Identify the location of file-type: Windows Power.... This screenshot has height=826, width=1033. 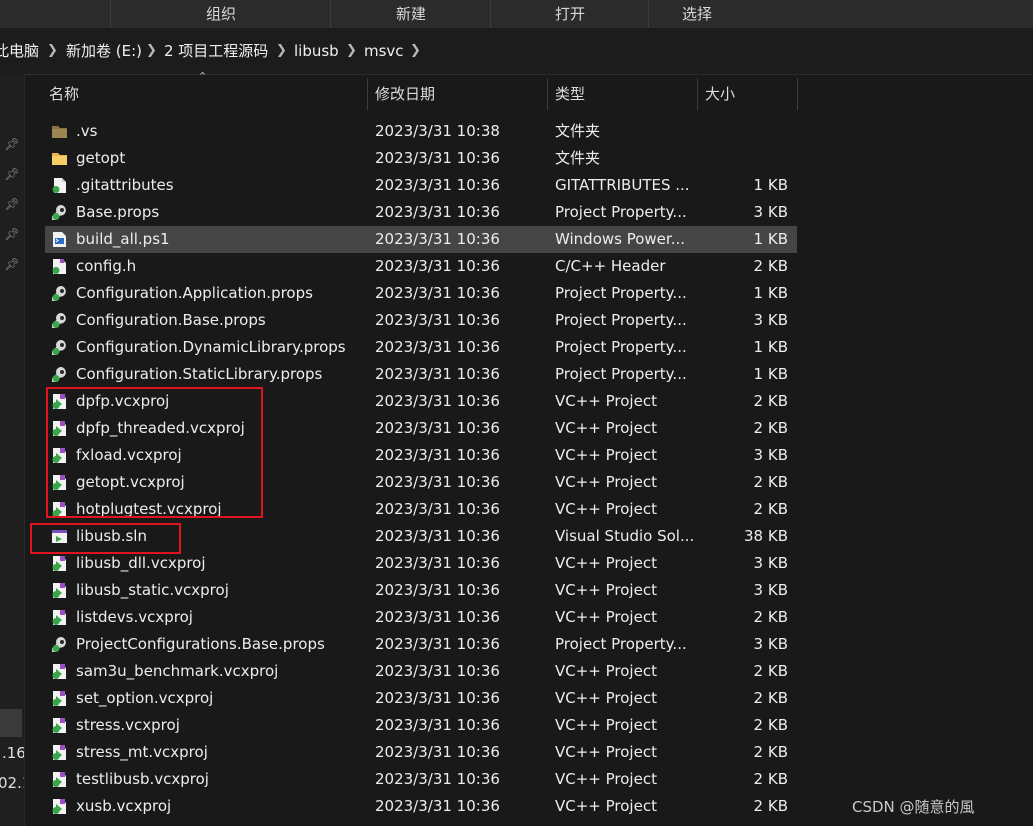
(620, 239).